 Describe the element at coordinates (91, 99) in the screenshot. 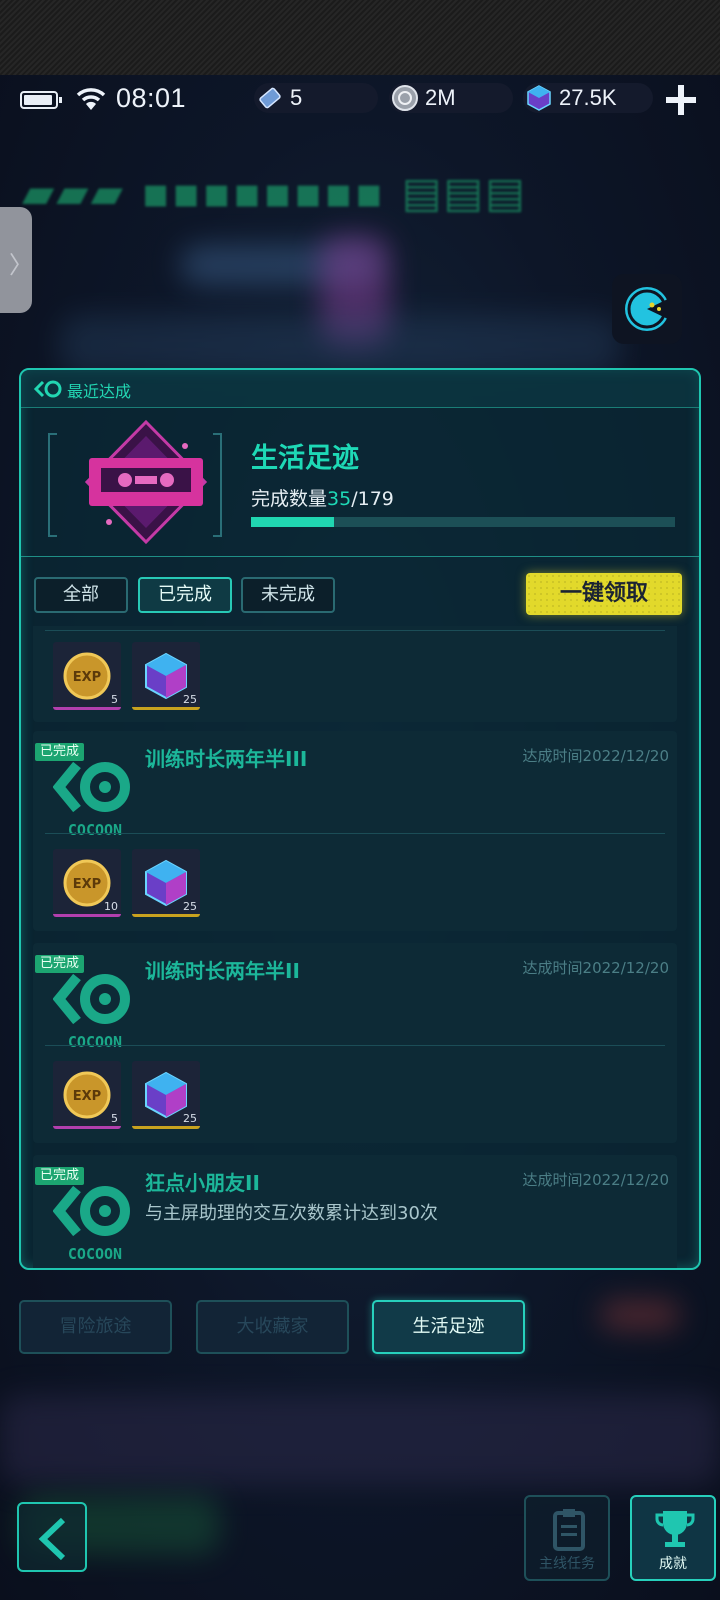

I see `wifi-icon` at that location.